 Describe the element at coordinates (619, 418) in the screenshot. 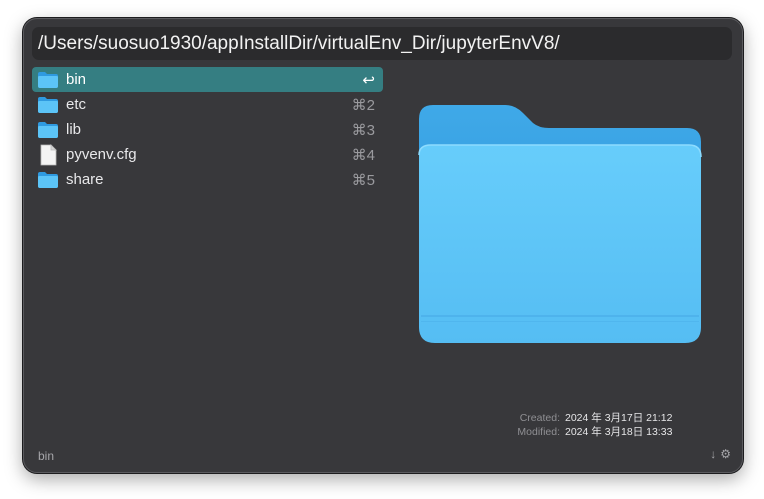

I see `created-value: 2024 年 3月17日 21:12` at that location.